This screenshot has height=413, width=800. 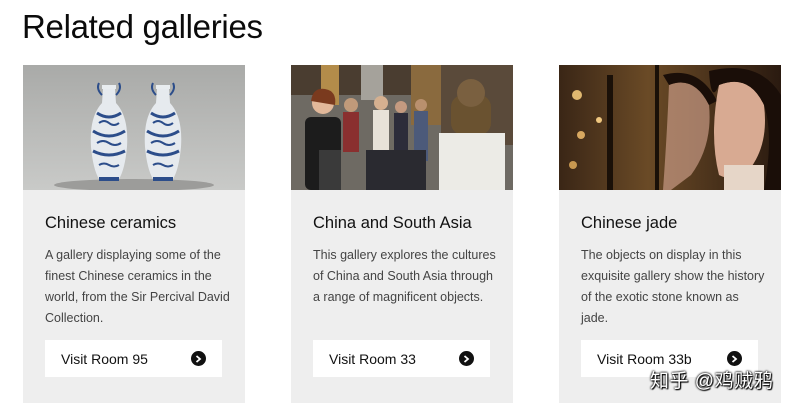 What do you see at coordinates (402, 127) in the screenshot?
I see `gallery-image-visitors` at bounding box center [402, 127].